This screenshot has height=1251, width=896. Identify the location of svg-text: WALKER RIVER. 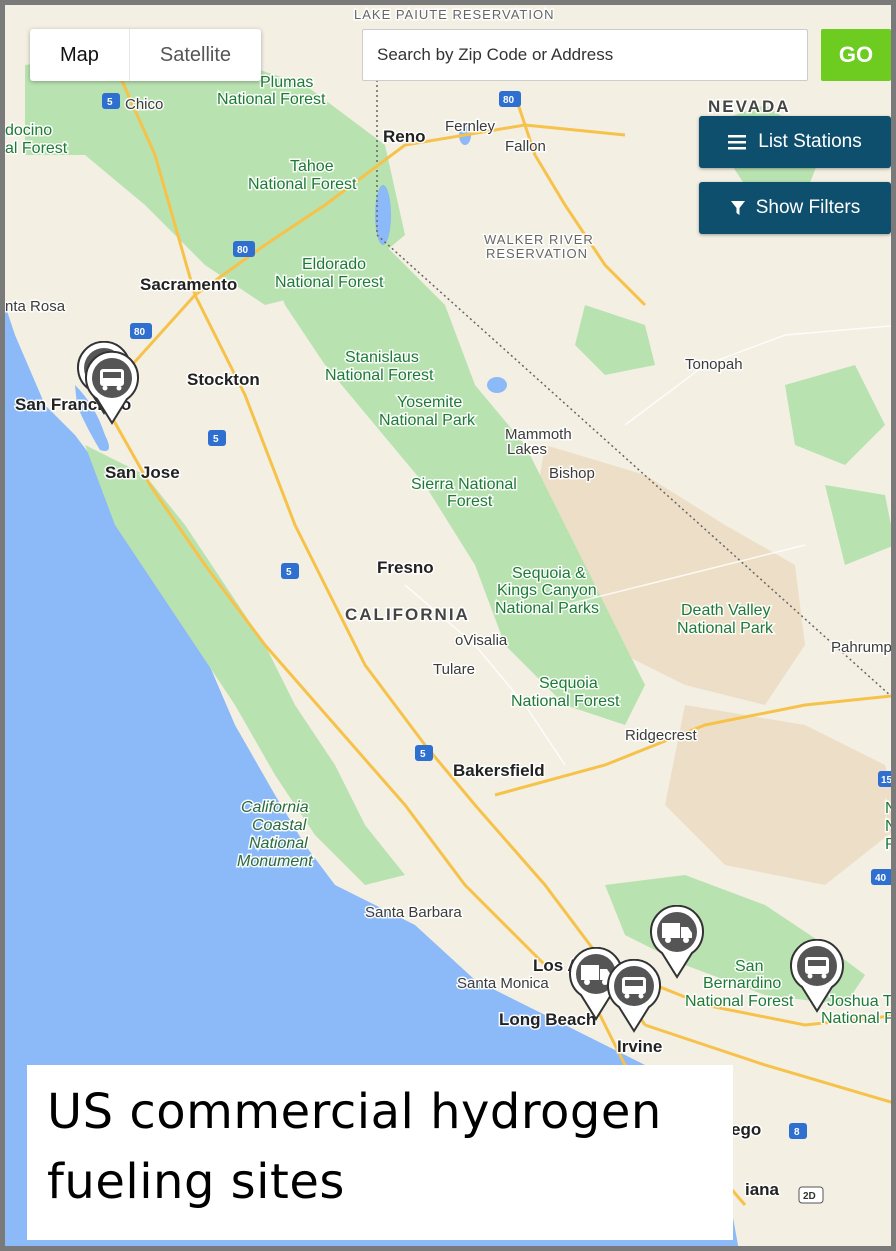
(539, 239).